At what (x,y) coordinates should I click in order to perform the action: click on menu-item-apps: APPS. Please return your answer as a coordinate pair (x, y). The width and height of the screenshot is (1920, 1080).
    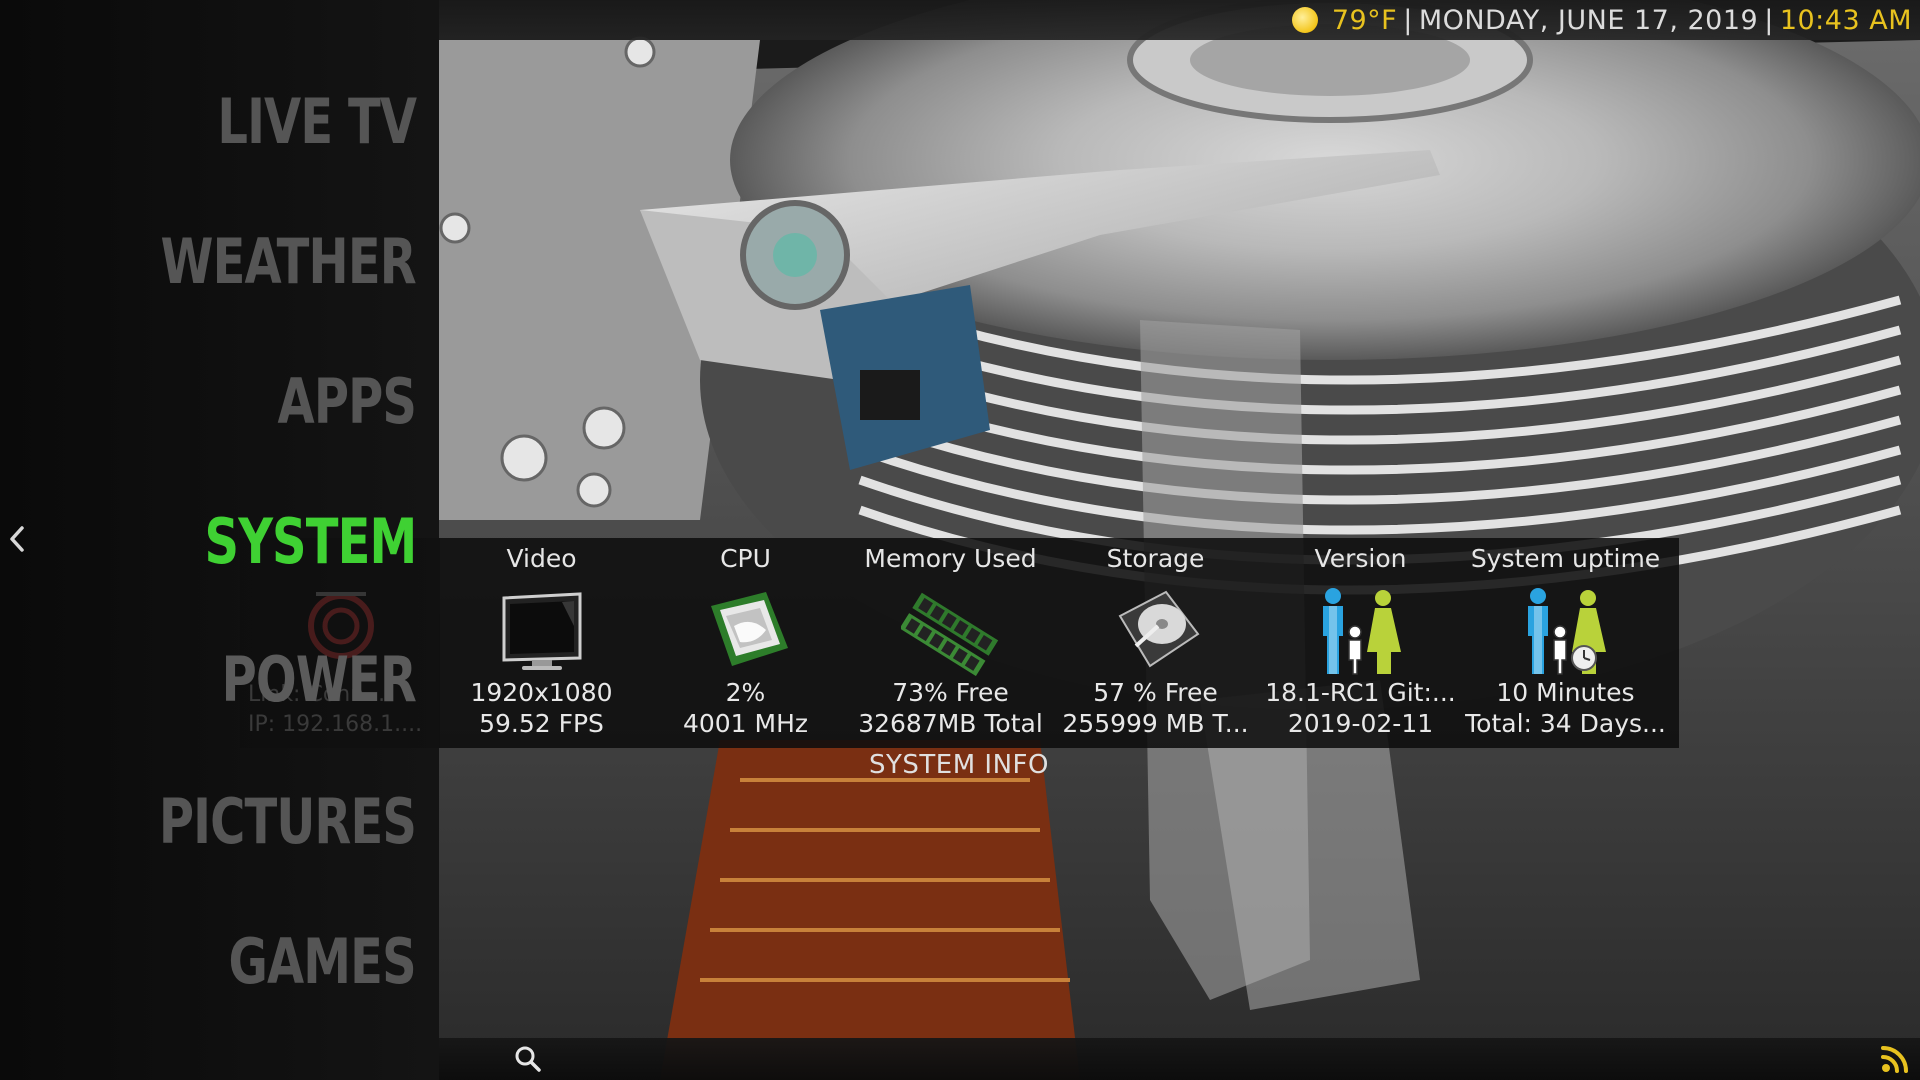
    Looking at the image, I should click on (346, 402).